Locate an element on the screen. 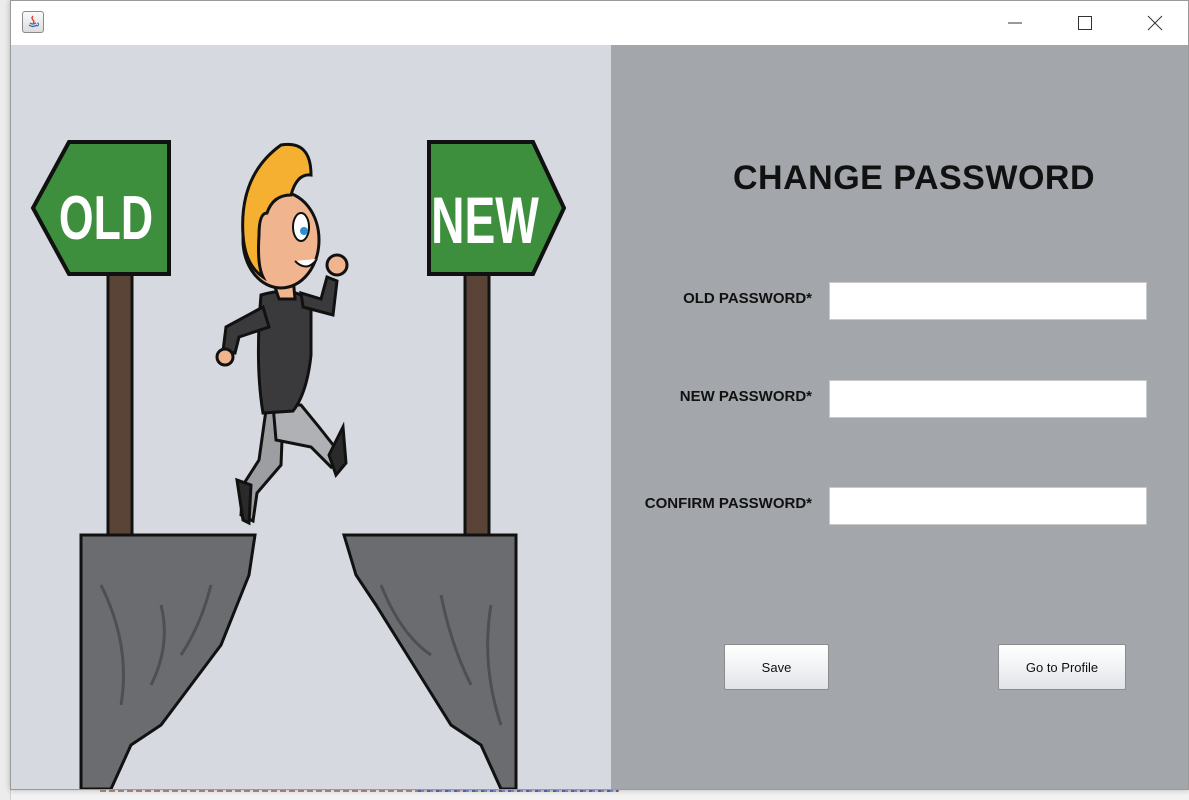  maximize-icon is located at coordinates (1085, 23).